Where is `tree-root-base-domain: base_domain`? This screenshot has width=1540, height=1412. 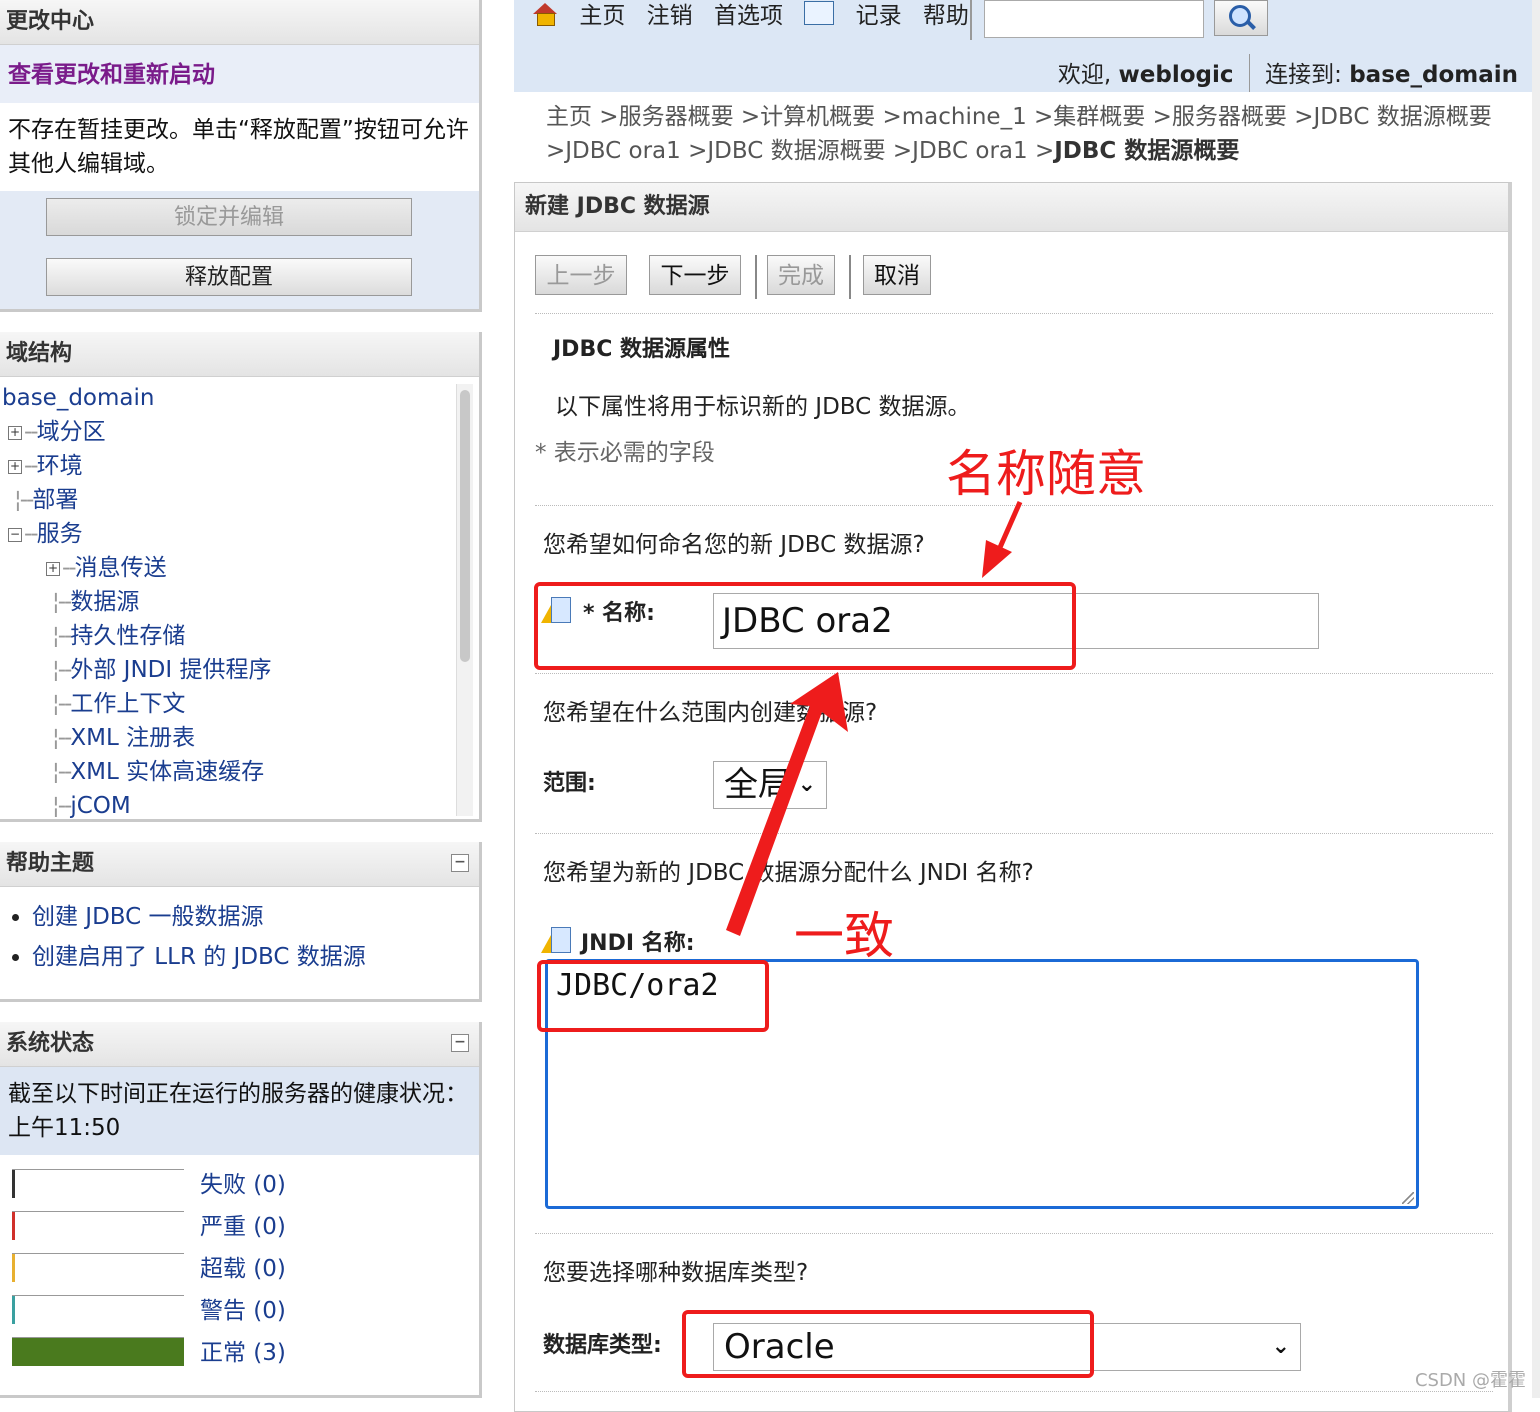 tree-root-base-domain: base_domain is located at coordinates (78, 398).